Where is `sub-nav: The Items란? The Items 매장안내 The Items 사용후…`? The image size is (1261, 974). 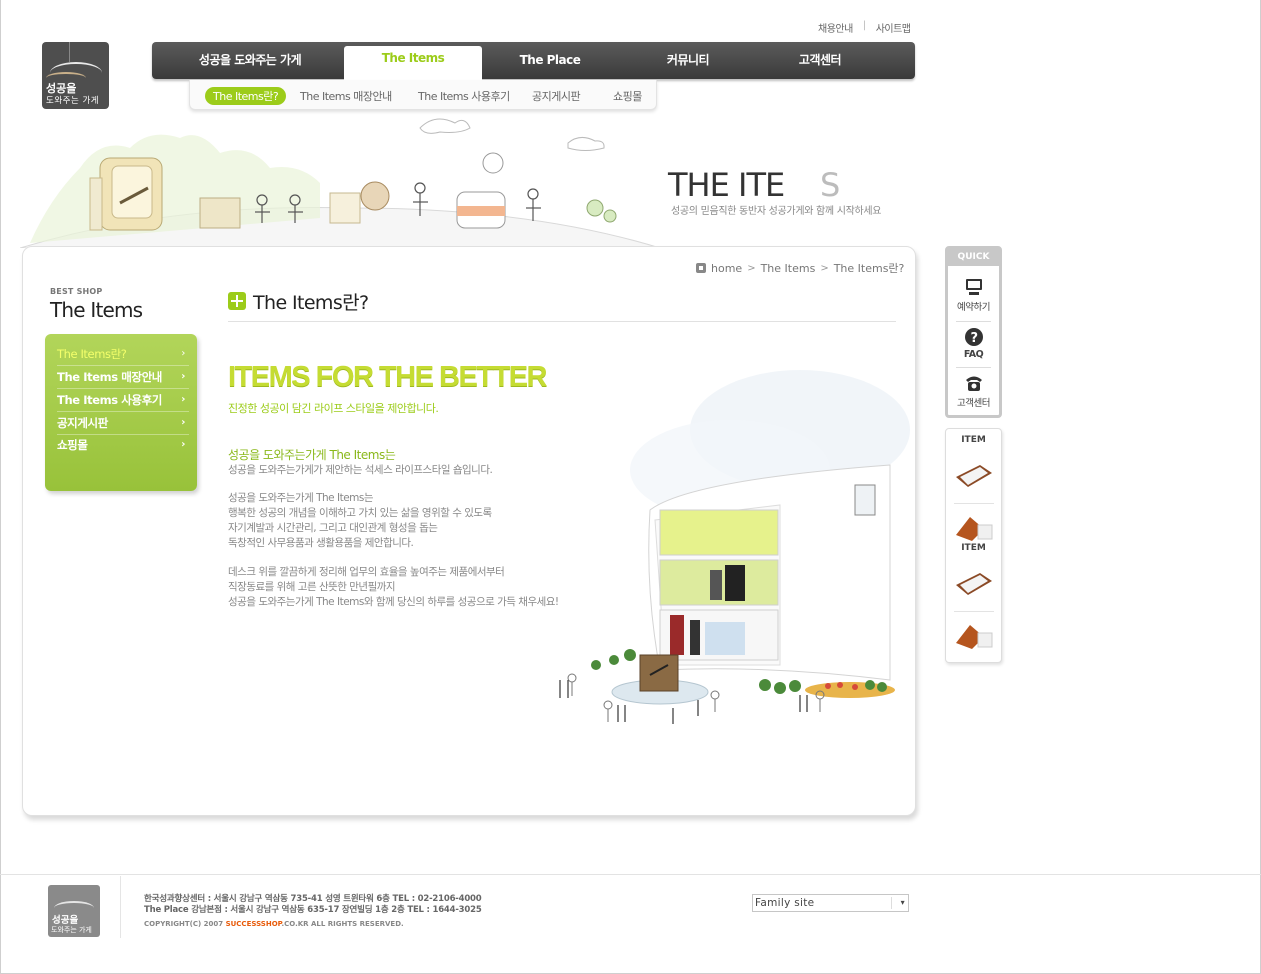 sub-nav: The Items란? The Items 매장안내 The Items 사용후… is located at coordinates (423, 95).